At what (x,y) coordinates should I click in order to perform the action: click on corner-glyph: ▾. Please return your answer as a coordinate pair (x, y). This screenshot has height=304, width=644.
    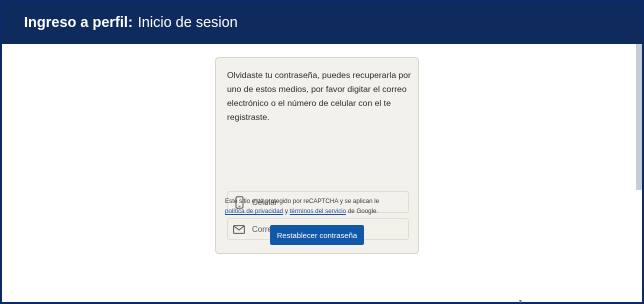
    Looking at the image, I should click on (521, 301).